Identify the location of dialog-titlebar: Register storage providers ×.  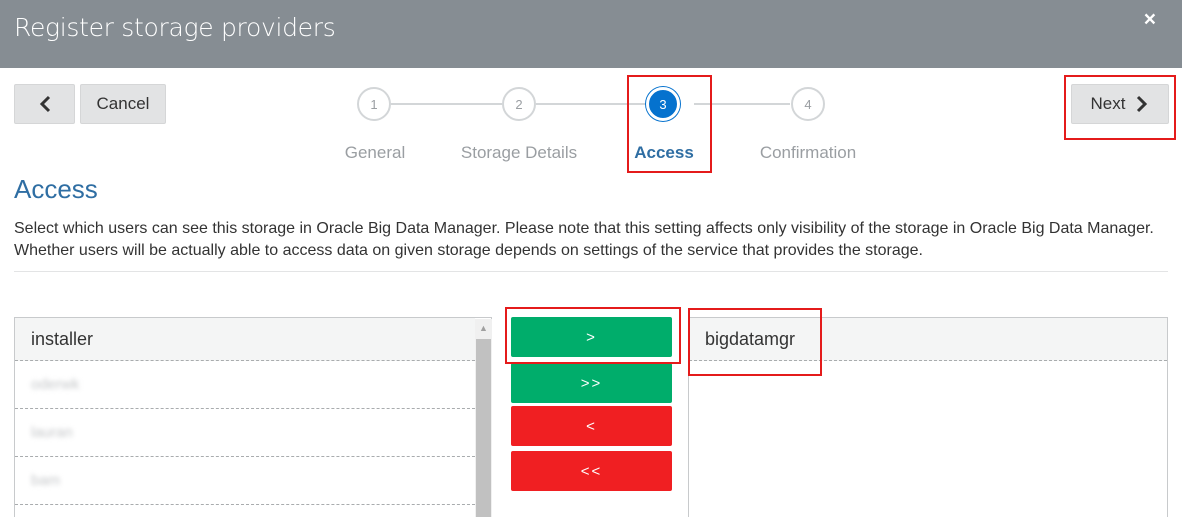
(591, 34).